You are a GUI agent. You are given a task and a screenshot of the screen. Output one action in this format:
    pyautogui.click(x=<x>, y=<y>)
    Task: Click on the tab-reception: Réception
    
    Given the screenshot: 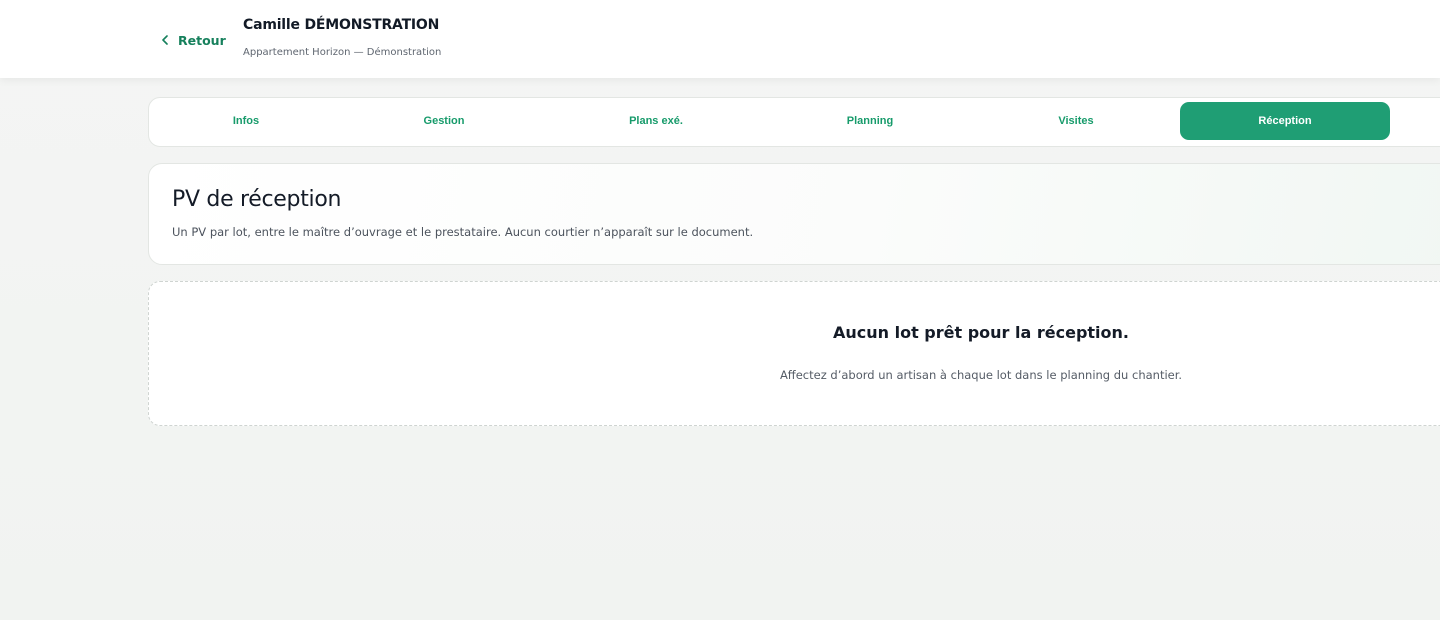 What is the action you would take?
    pyautogui.click(x=1285, y=121)
    